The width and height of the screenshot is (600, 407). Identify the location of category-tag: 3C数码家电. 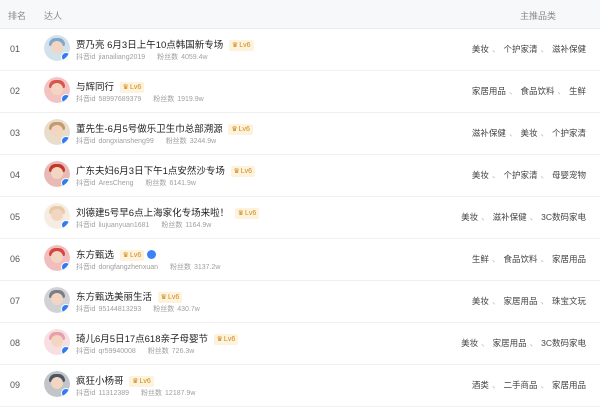
(563, 217).